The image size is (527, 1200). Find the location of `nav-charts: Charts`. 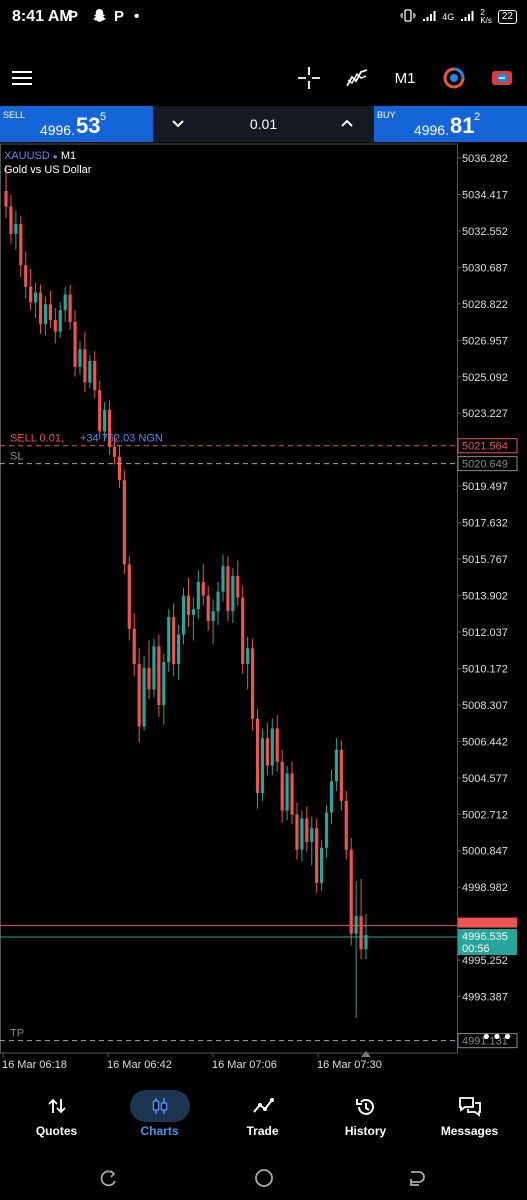

nav-charts: Charts is located at coordinates (159, 1118).